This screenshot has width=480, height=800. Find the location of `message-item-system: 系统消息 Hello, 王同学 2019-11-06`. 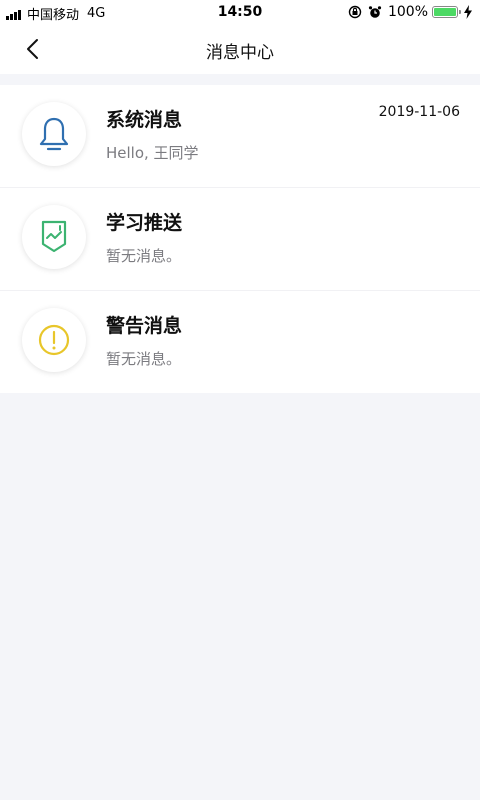

message-item-system: 系统消息 Hello, 王同学 2019-11-06 is located at coordinates (240, 136).